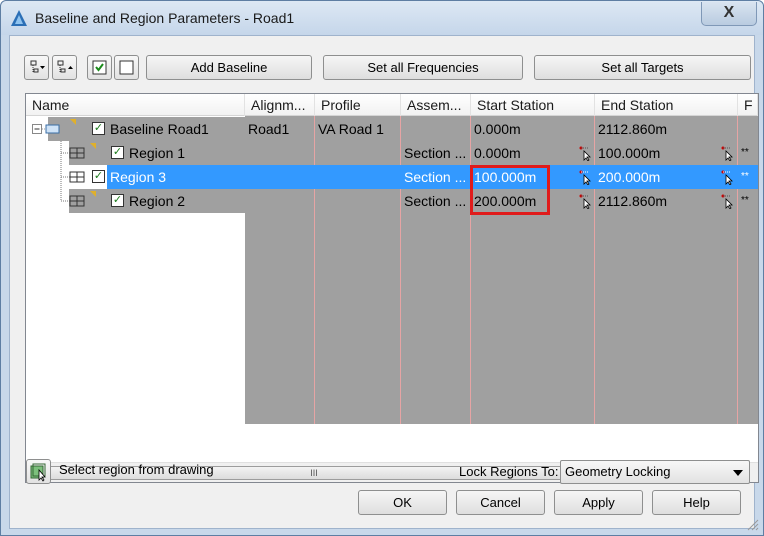  Describe the element at coordinates (280, 177) in the screenshot. I see `row-alignment` at that location.